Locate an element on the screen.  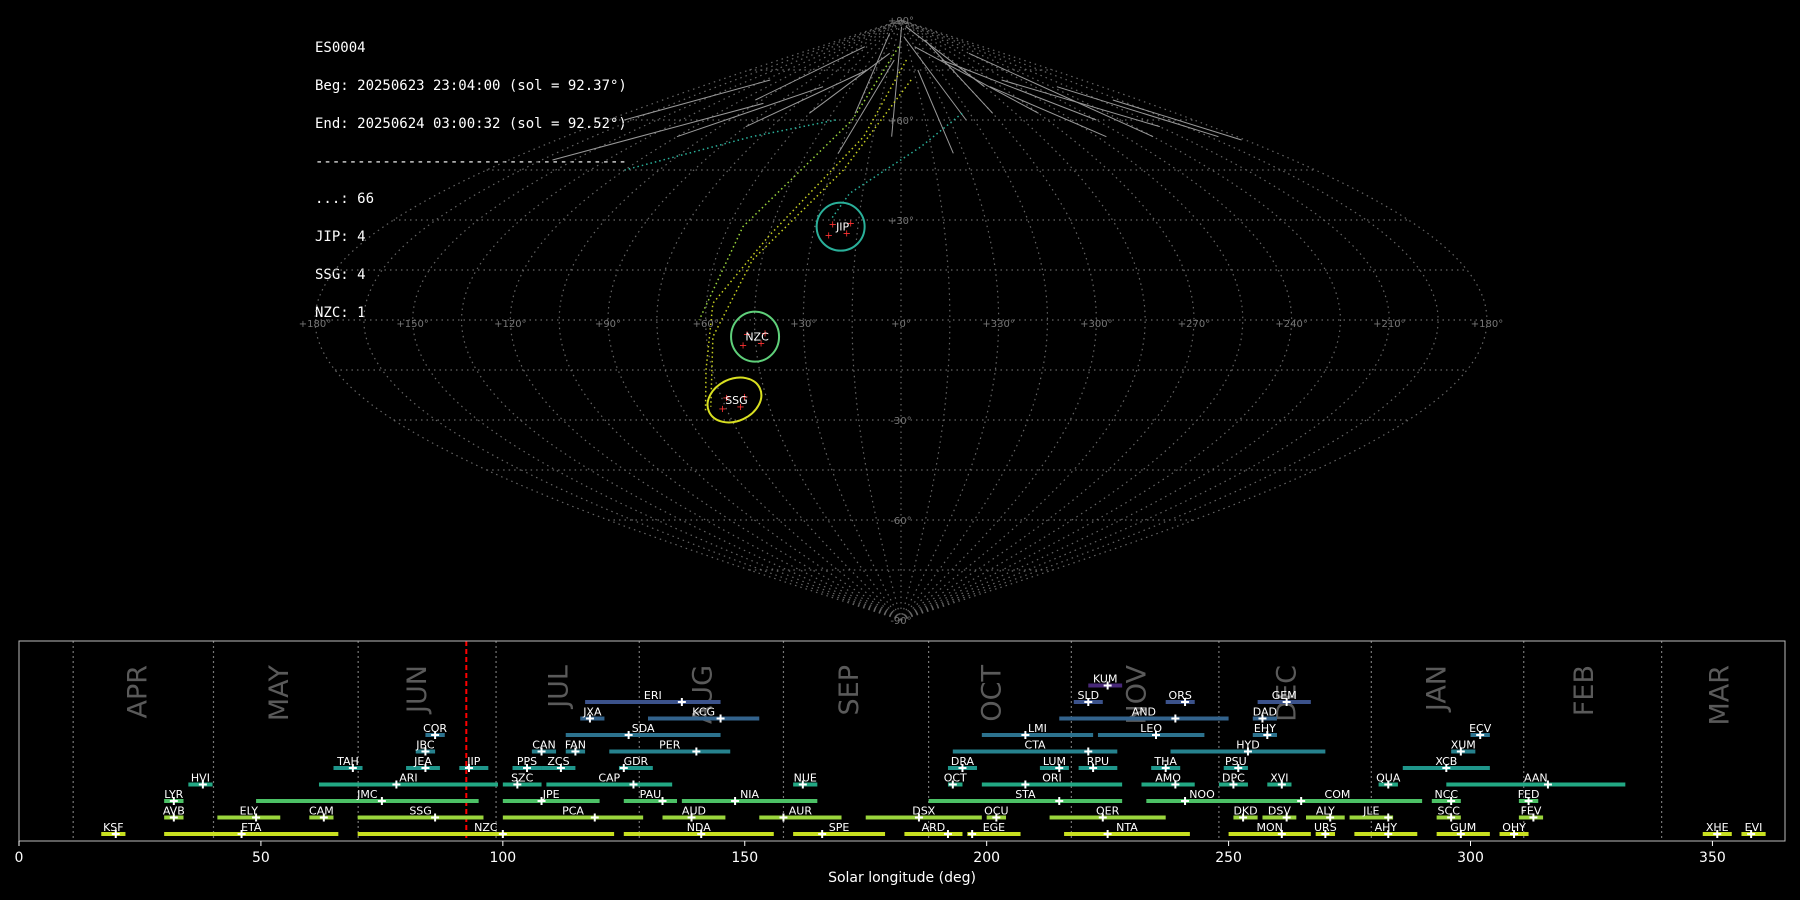
shower-aly: ALY is located at coordinates (1325, 813).